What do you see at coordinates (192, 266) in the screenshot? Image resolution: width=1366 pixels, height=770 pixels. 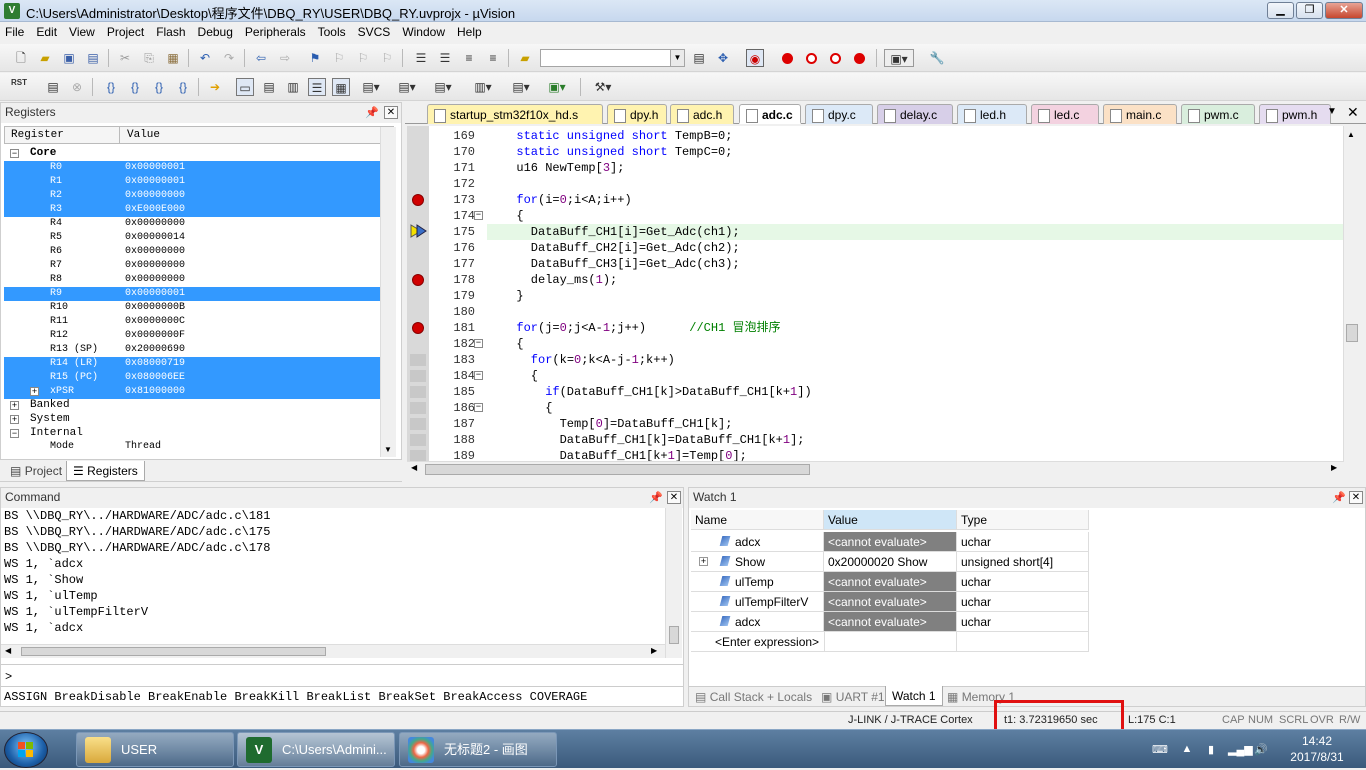 I see `register-row: R7 0x00000000` at bounding box center [192, 266].